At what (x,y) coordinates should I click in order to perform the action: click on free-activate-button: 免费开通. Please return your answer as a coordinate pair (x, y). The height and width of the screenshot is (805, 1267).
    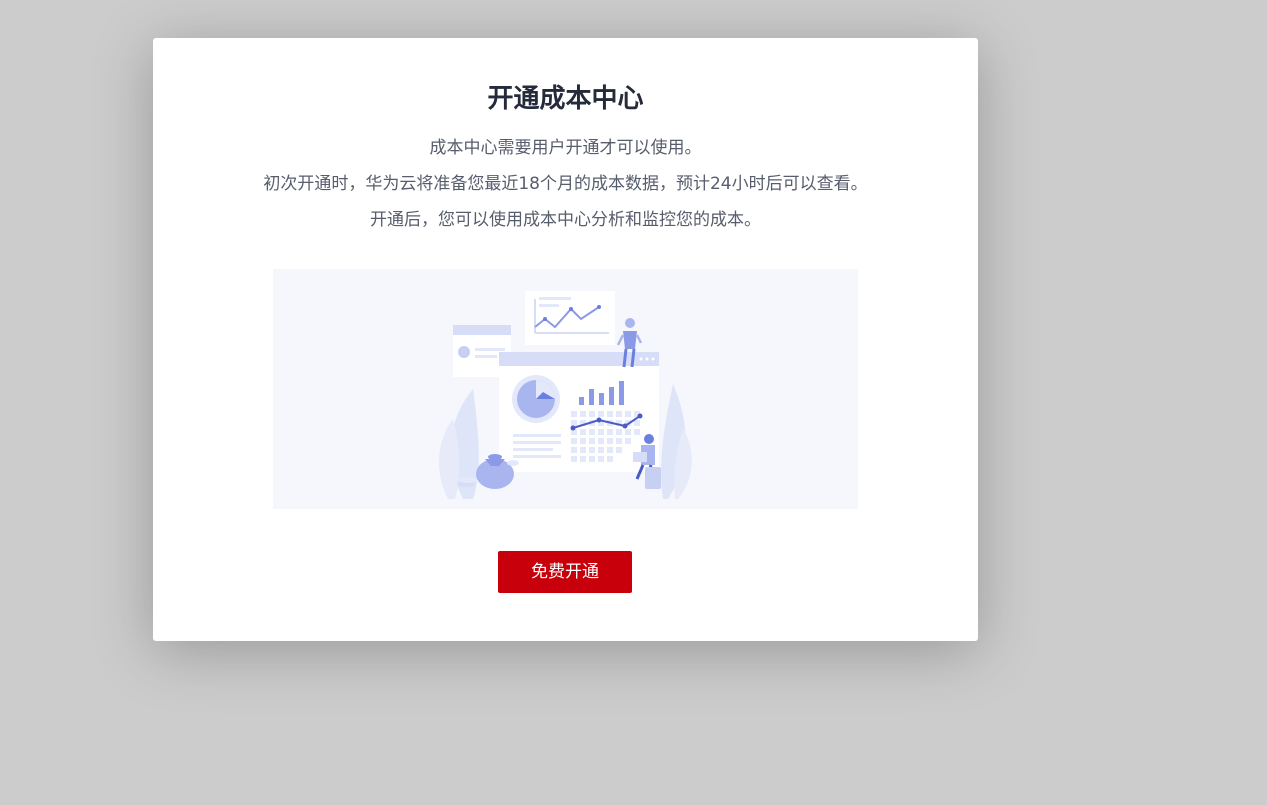
    Looking at the image, I should click on (565, 572).